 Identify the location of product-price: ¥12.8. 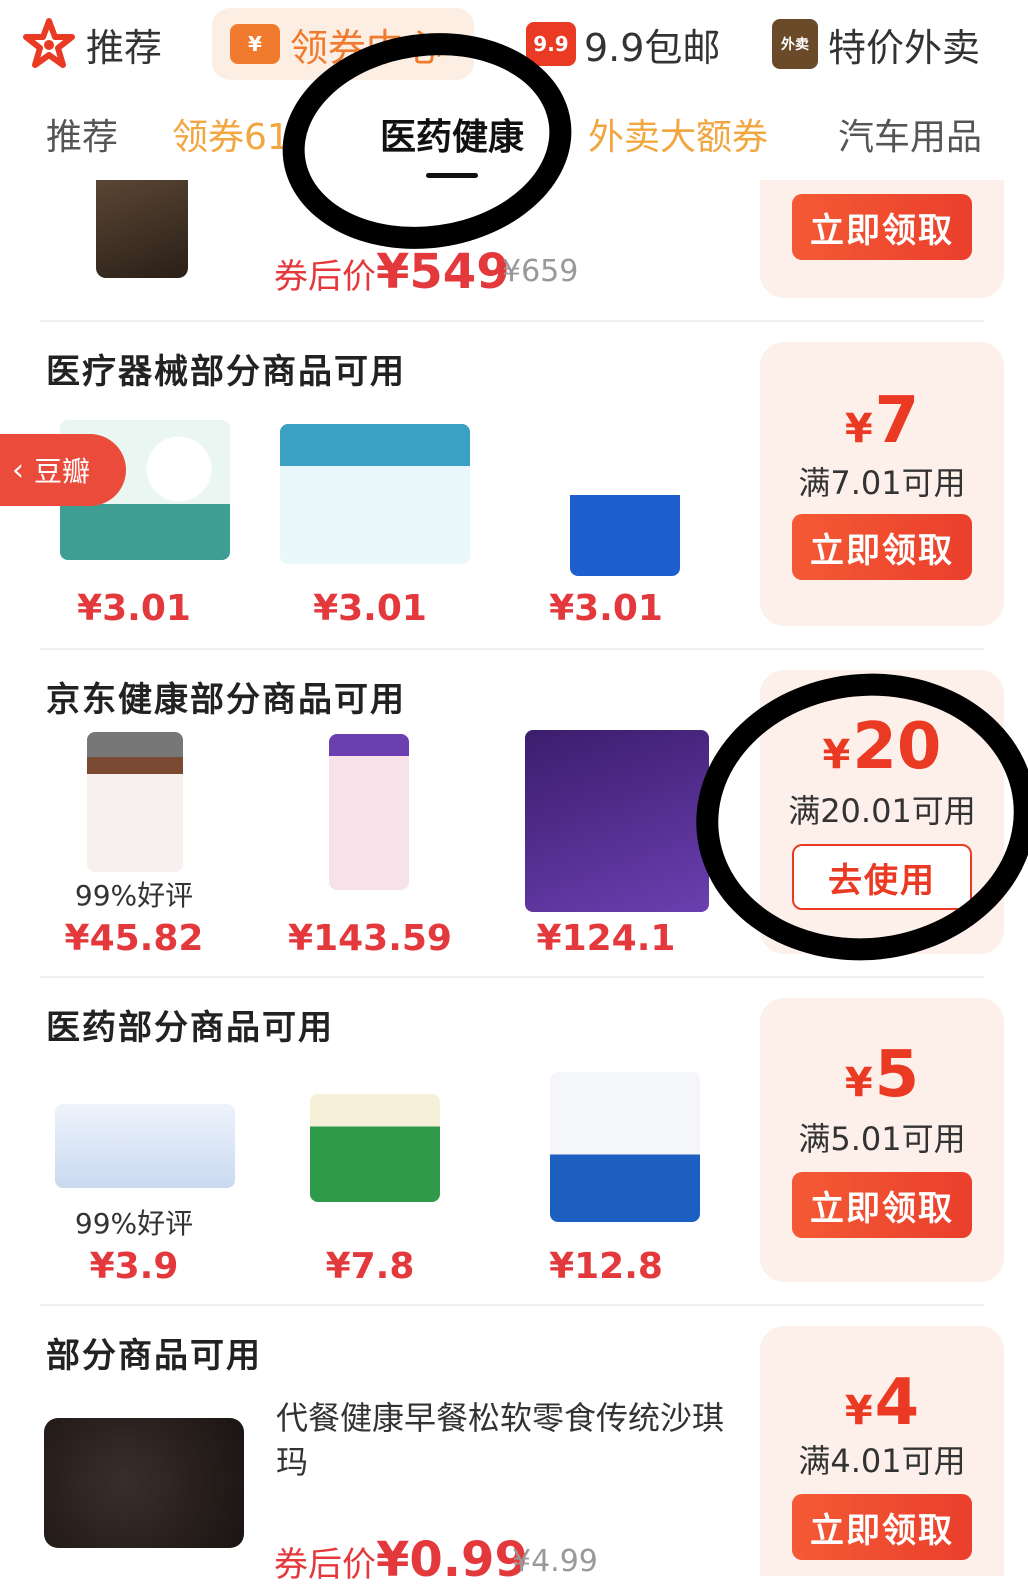
(606, 1266).